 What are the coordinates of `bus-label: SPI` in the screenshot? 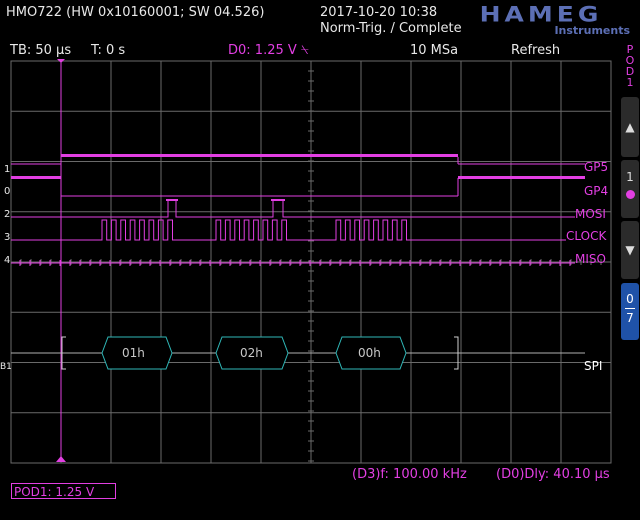 It's located at (593, 366).